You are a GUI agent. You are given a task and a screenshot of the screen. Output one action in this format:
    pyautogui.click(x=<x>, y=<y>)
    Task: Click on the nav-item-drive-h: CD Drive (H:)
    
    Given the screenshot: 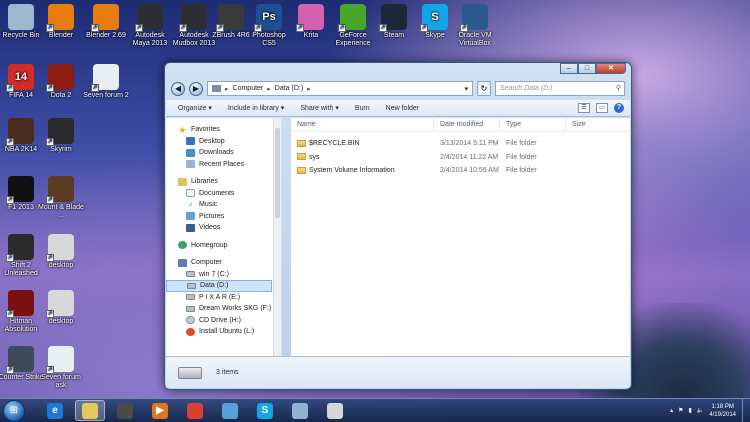 What is the action you would take?
    pyautogui.click(x=223, y=321)
    